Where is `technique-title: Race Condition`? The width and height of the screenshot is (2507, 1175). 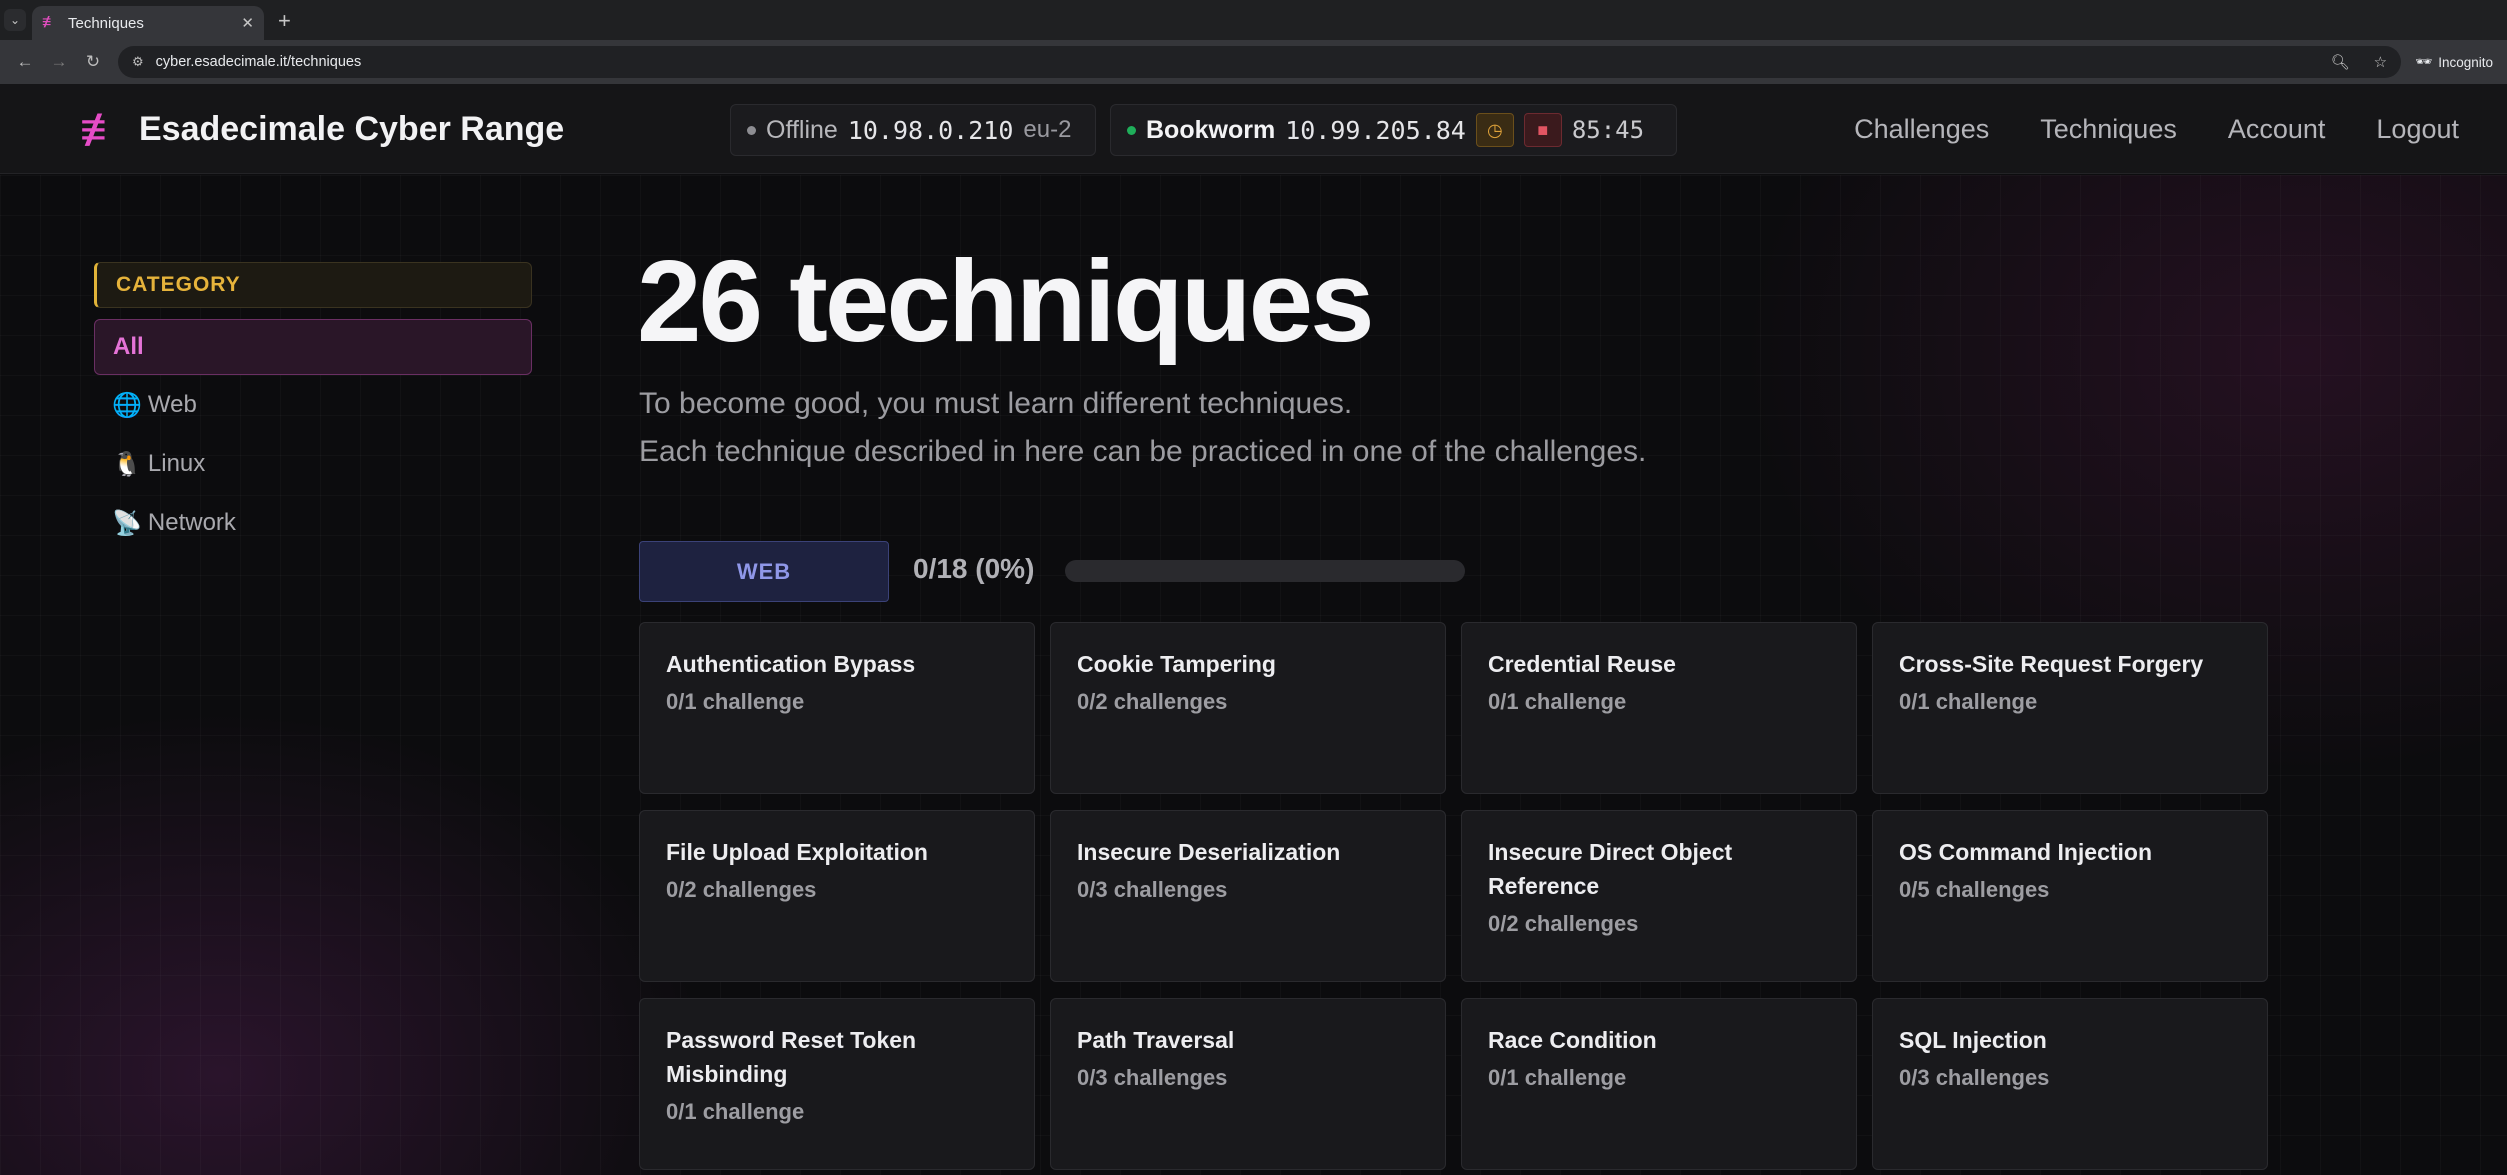
technique-title: Race Condition is located at coordinates (1572, 1040).